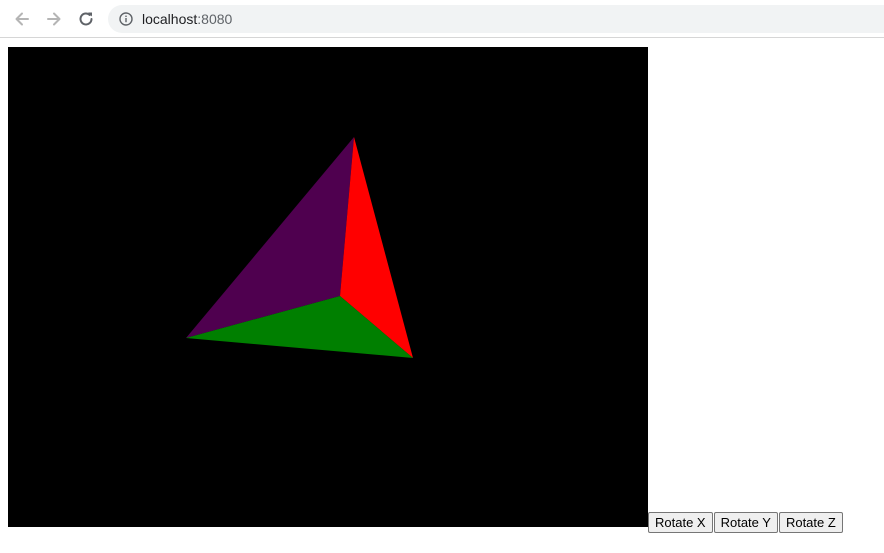 The image size is (884, 553). I want to click on arrow-left-icon, so click(22, 19).